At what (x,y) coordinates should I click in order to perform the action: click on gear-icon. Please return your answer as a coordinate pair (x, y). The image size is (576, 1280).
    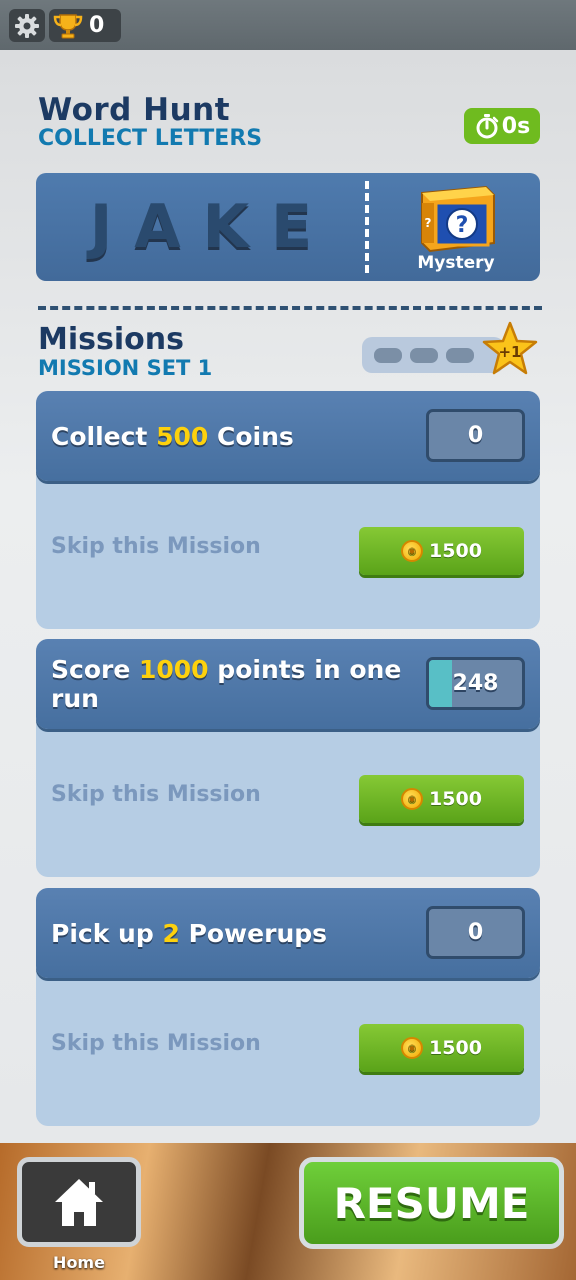
    Looking at the image, I should click on (27, 25).